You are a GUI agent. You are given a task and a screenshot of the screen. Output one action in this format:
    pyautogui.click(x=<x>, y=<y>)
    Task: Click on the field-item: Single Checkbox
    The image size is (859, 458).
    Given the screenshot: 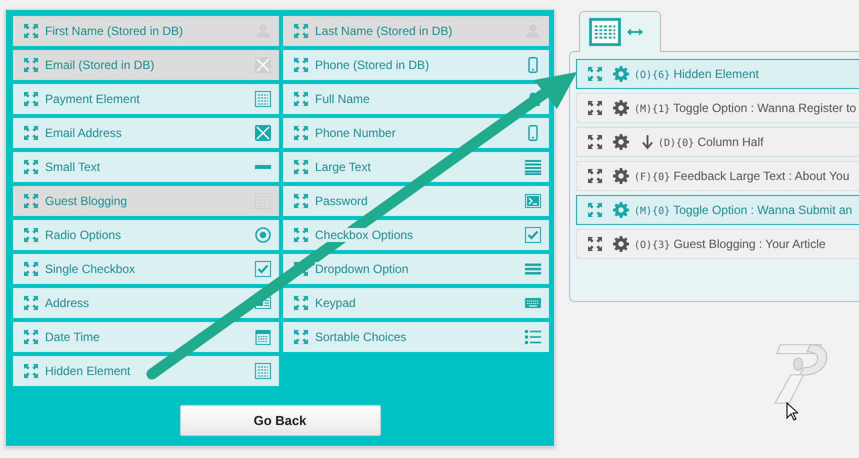 What is the action you would take?
    pyautogui.click(x=146, y=269)
    